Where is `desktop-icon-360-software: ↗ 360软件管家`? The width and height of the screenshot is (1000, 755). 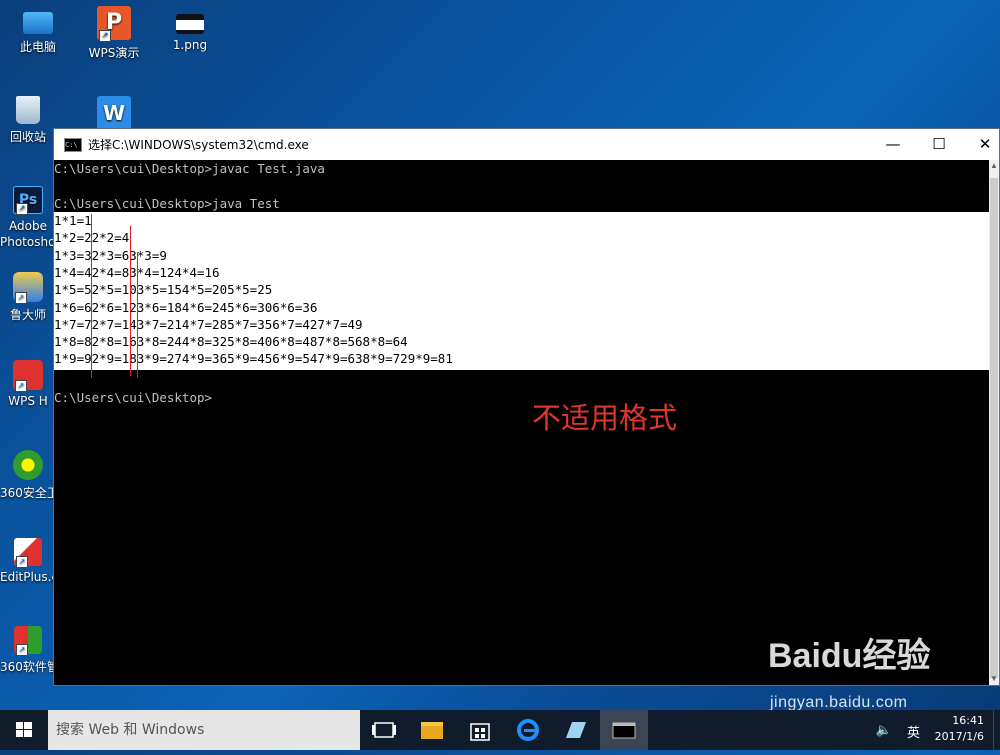 desktop-icon-360-software: ↗ 360软件管家 is located at coordinates (28, 650).